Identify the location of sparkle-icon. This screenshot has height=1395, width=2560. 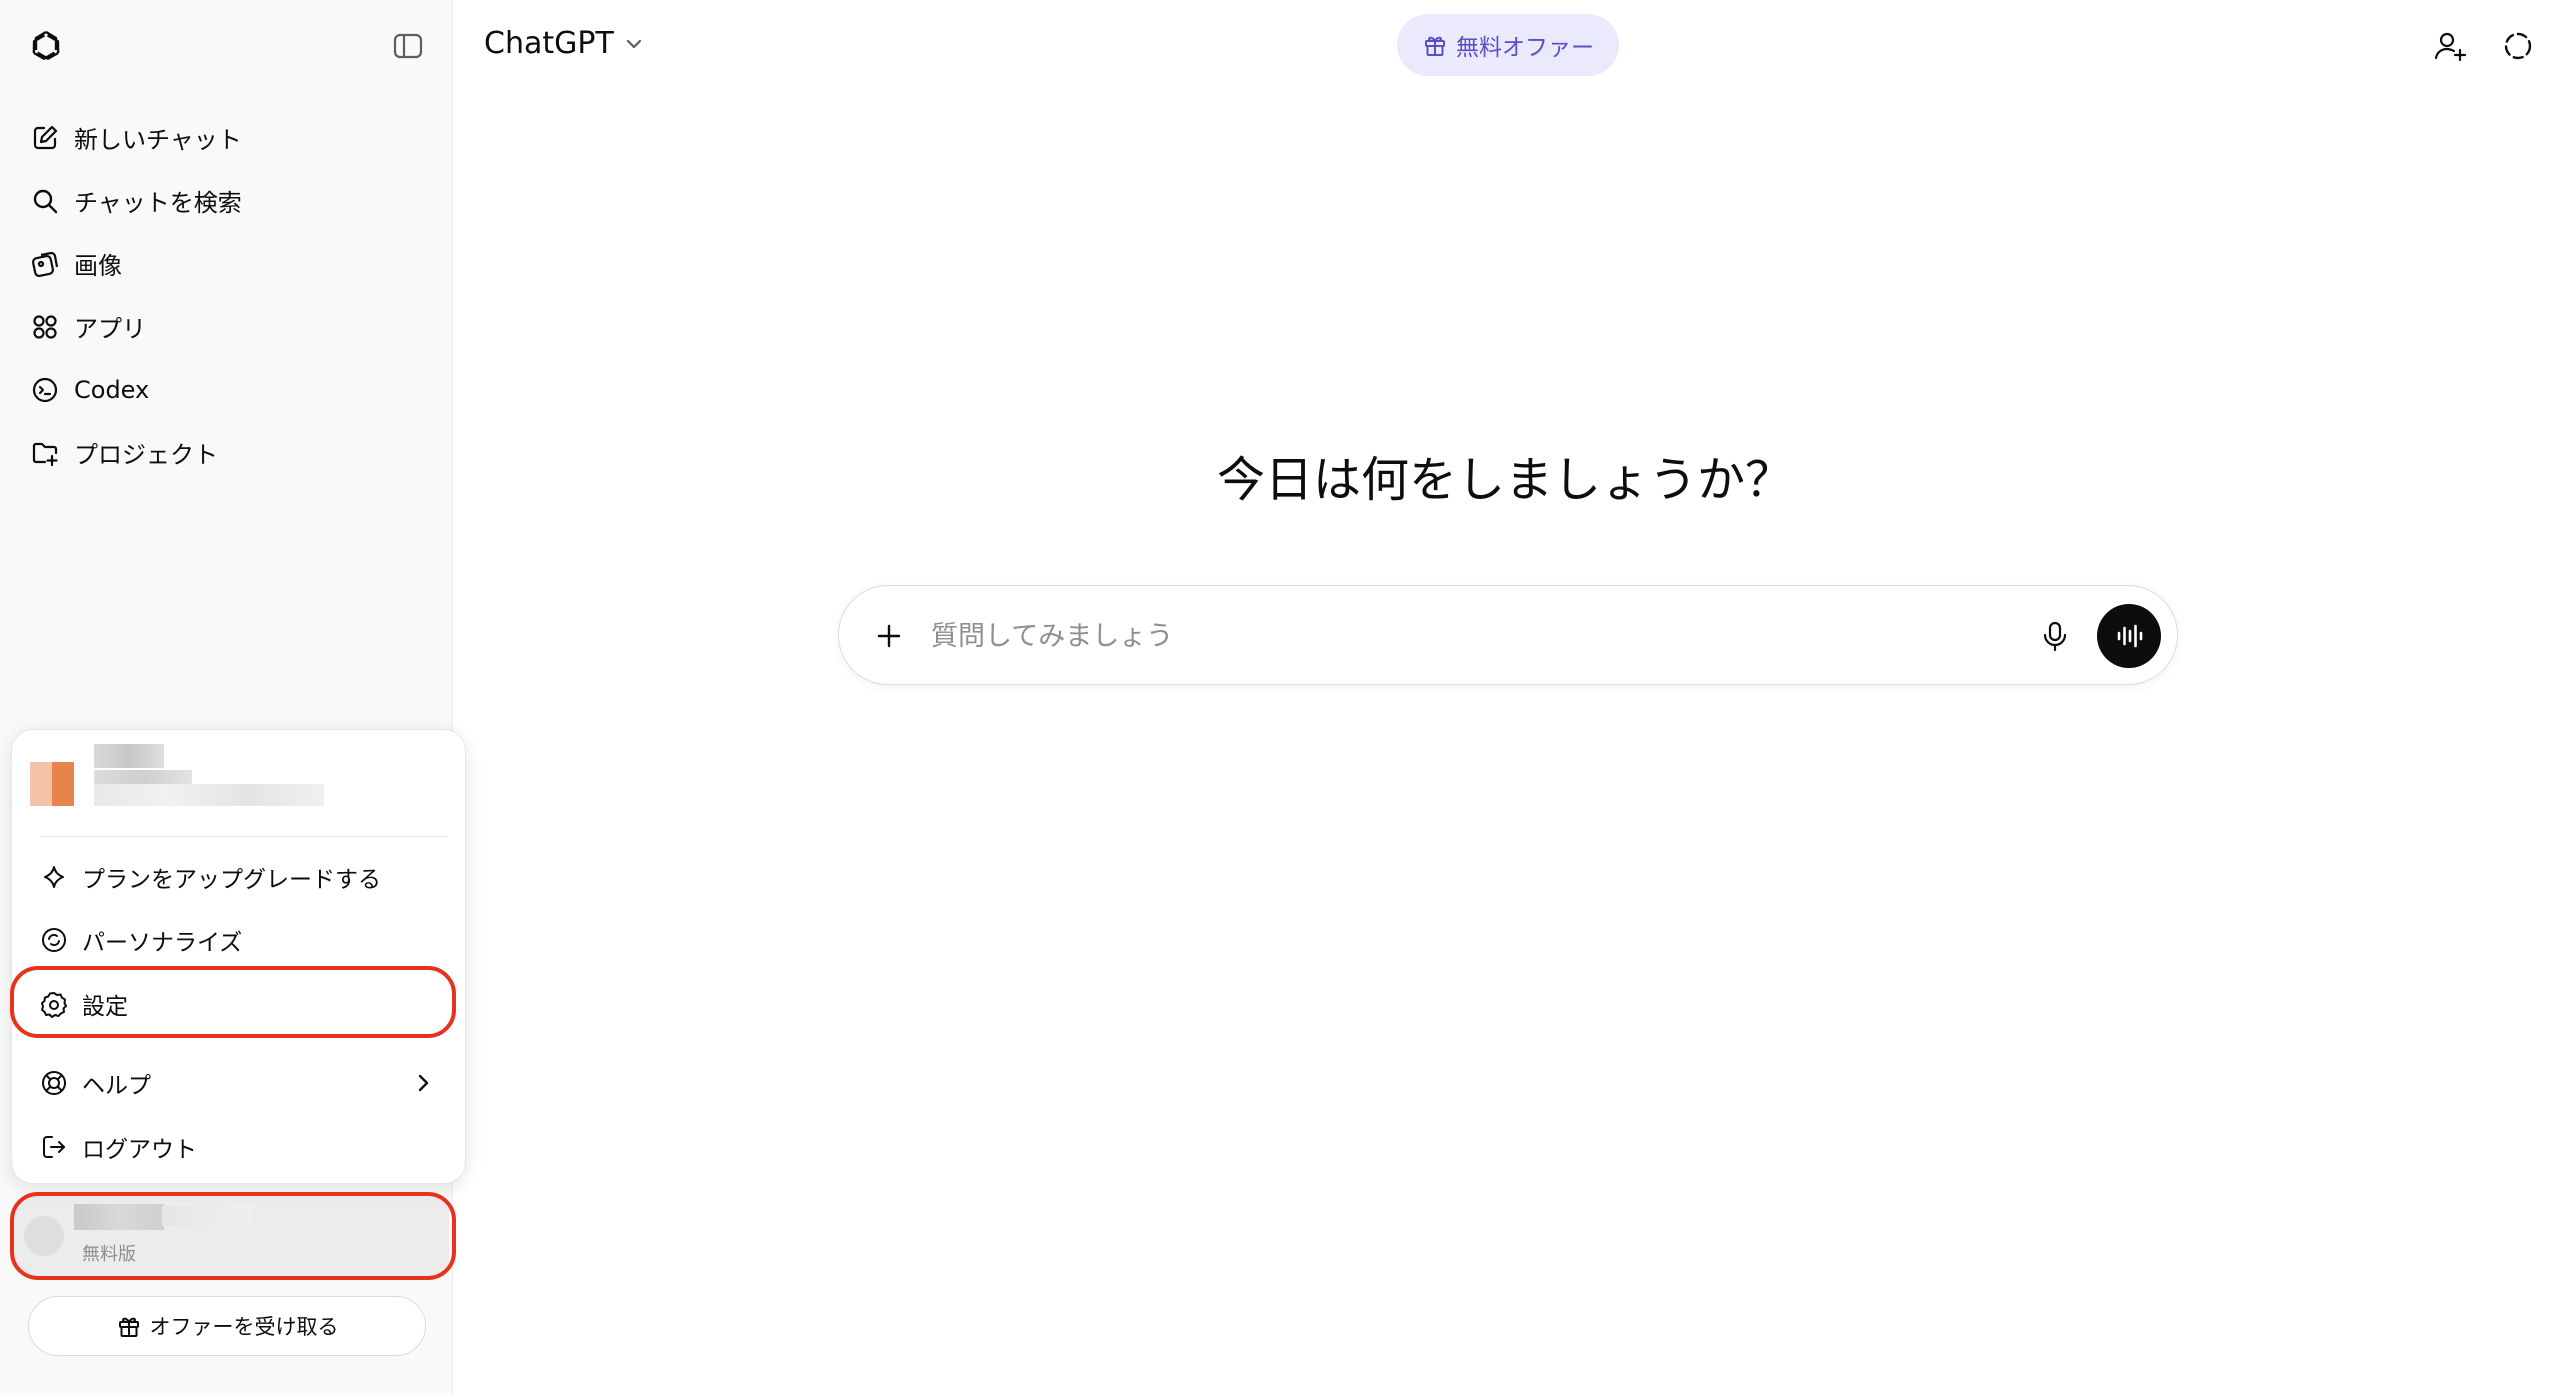
(54, 877).